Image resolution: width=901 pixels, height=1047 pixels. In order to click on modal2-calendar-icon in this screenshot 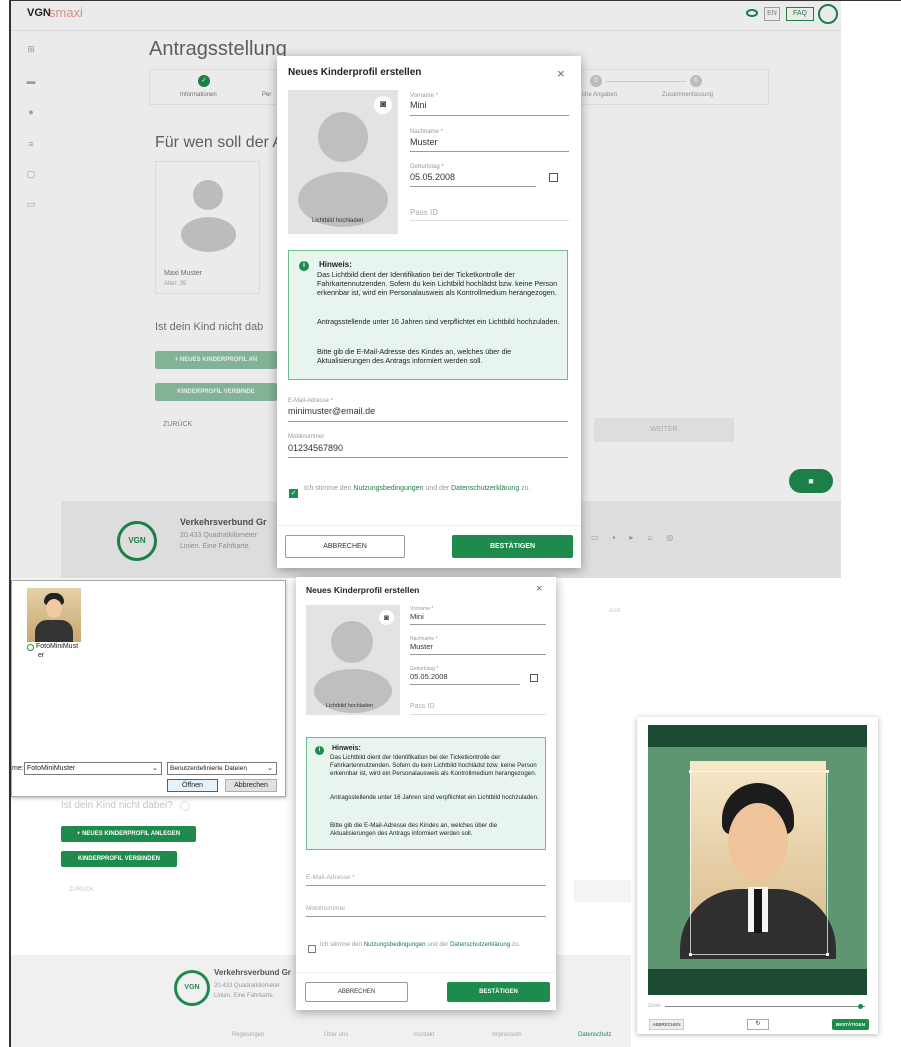, I will do `click(534, 678)`.